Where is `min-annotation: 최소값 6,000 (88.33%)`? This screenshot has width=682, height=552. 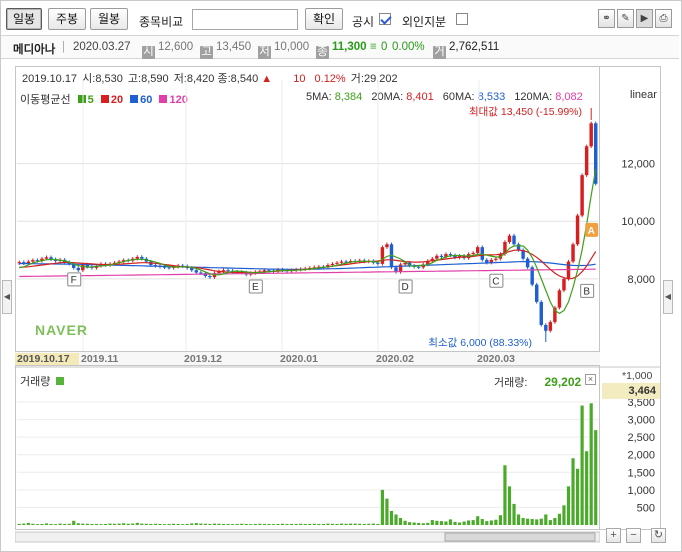
min-annotation: 최소값 6,000 (88.33%) is located at coordinates (480, 343).